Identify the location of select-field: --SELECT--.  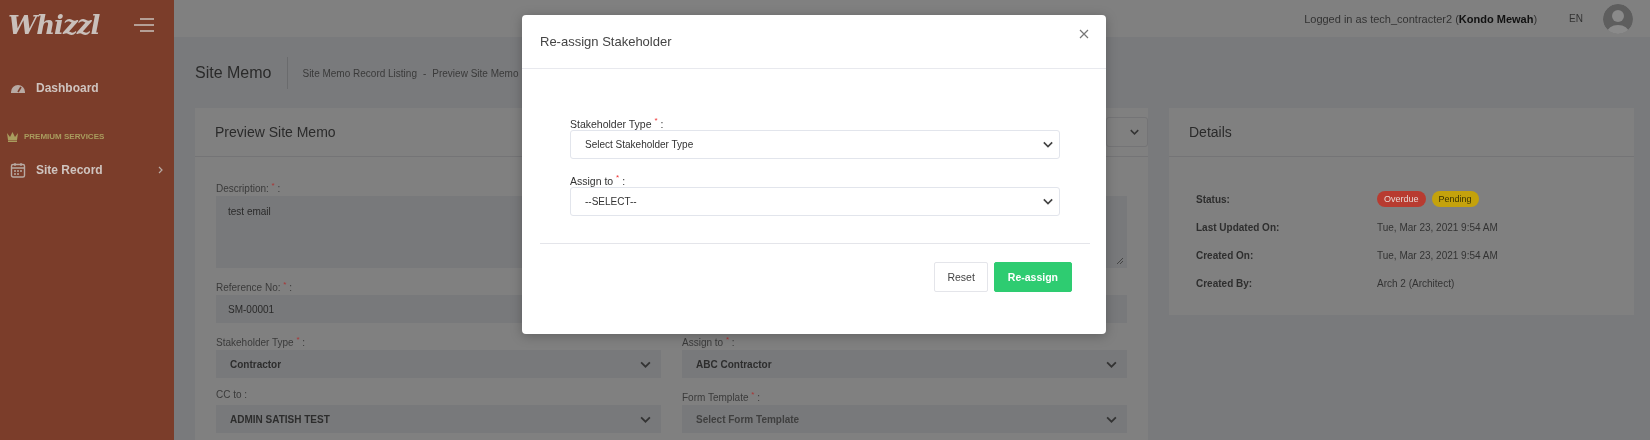
(815, 201).